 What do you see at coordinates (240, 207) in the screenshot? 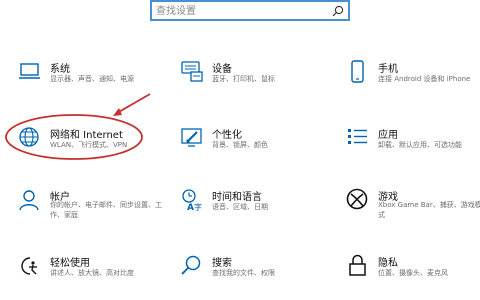
I see `tile-description: 语音、区域、日期` at bounding box center [240, 207].